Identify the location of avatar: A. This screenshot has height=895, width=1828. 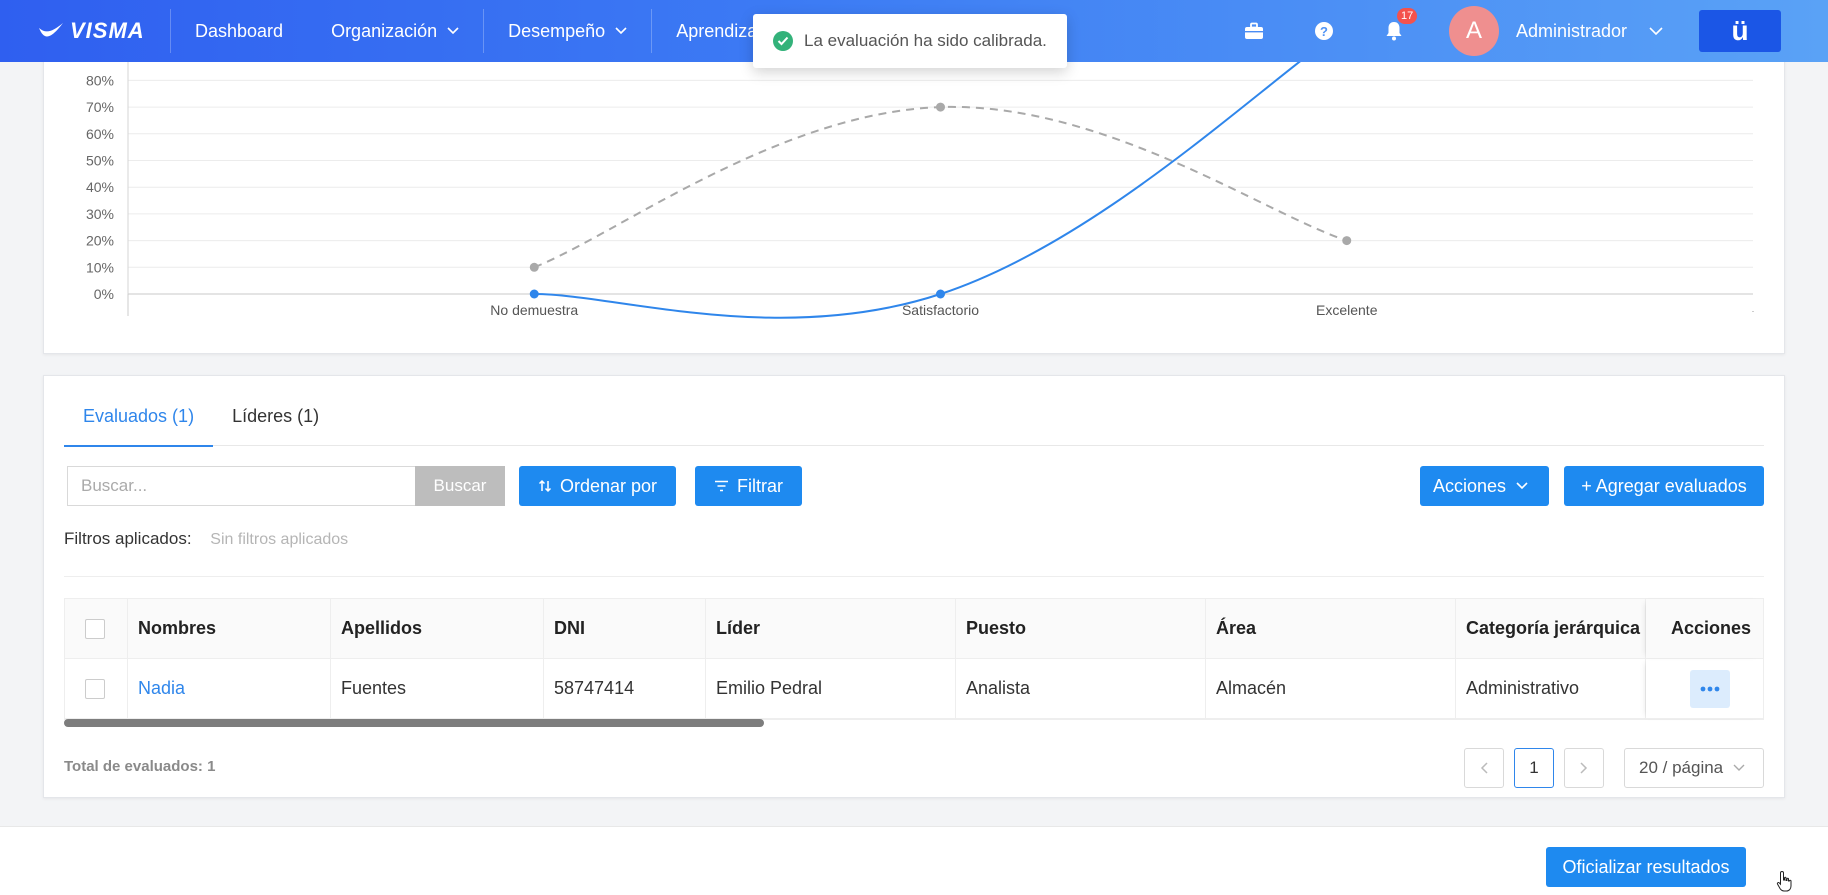
(1473, 31).